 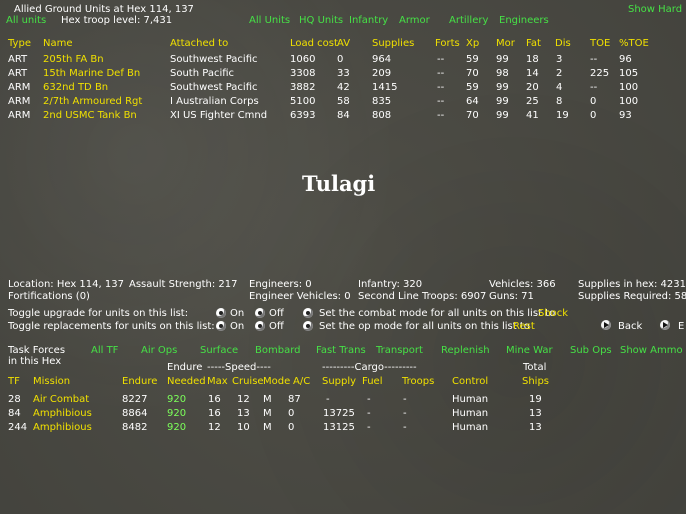 I want to click on op-mode-radio-icon, so click(x=308, y=326).